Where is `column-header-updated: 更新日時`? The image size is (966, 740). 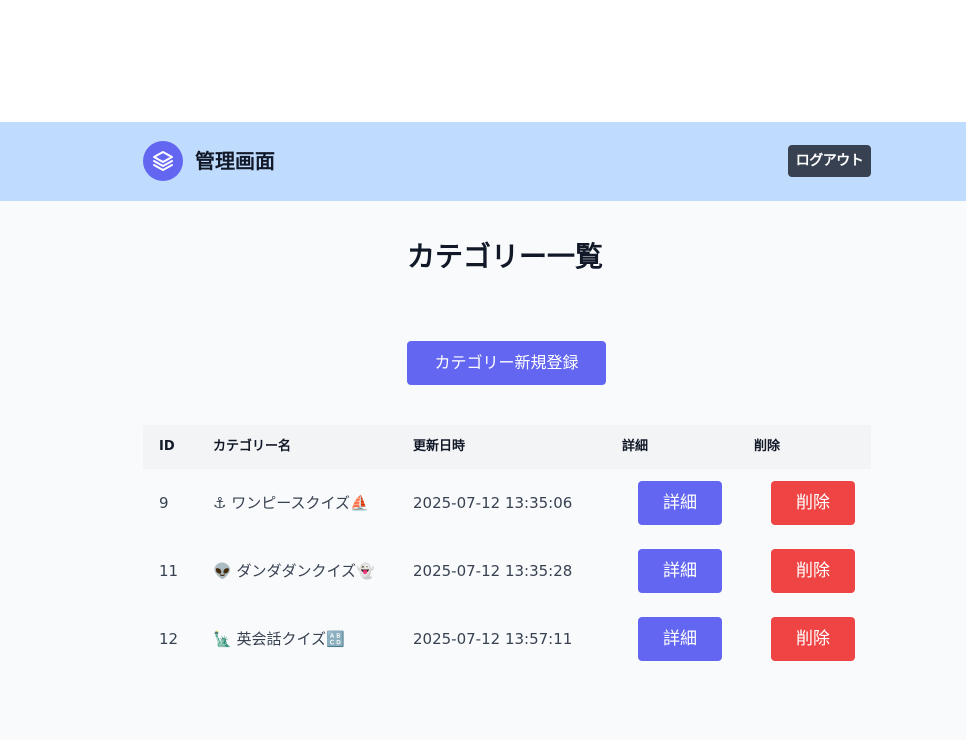
column-header-updated: 更新日時 is located at coordinates (439, 446).